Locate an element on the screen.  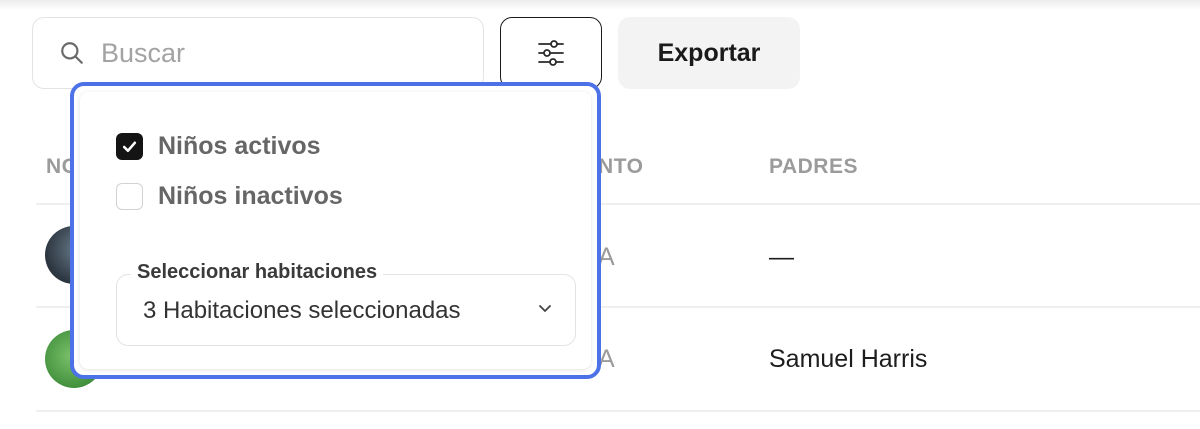
parents-cell: Samuel Harris is located at coordinates (848, 359).